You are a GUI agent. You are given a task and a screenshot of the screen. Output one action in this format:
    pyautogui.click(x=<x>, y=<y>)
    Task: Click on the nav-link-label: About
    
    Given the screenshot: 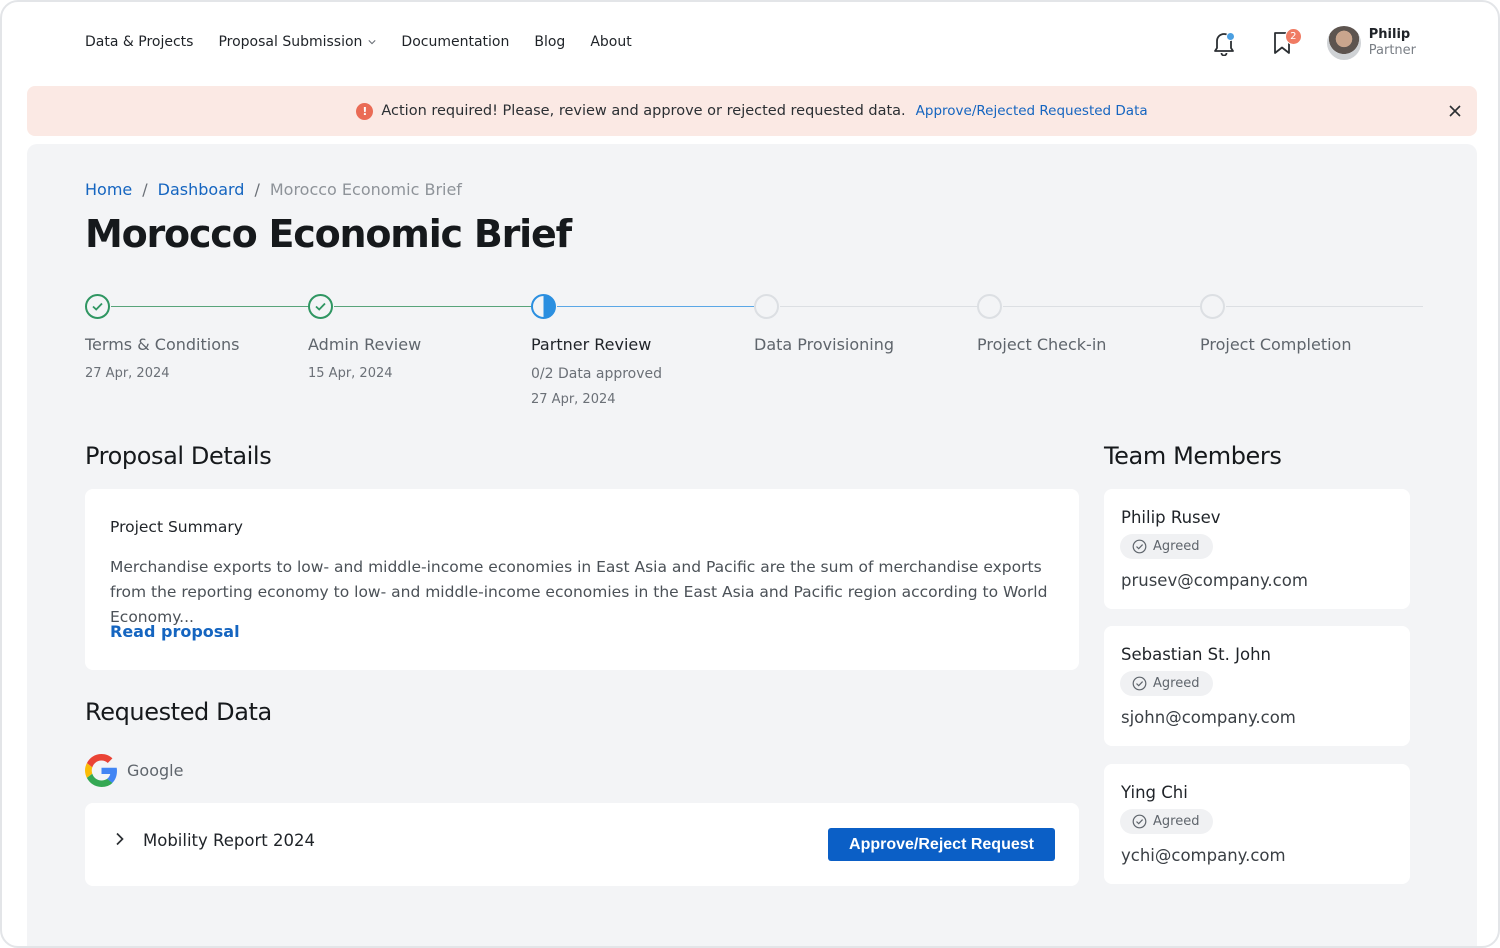 What is the action you would take?
    pyautogui.click(x=611, y=42)
    